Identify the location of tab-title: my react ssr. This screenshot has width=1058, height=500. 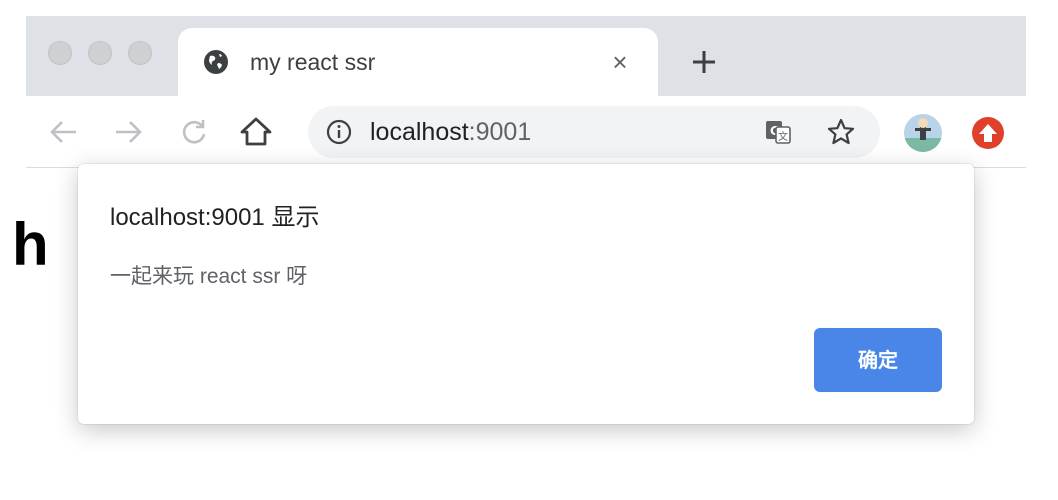
(313, 62).